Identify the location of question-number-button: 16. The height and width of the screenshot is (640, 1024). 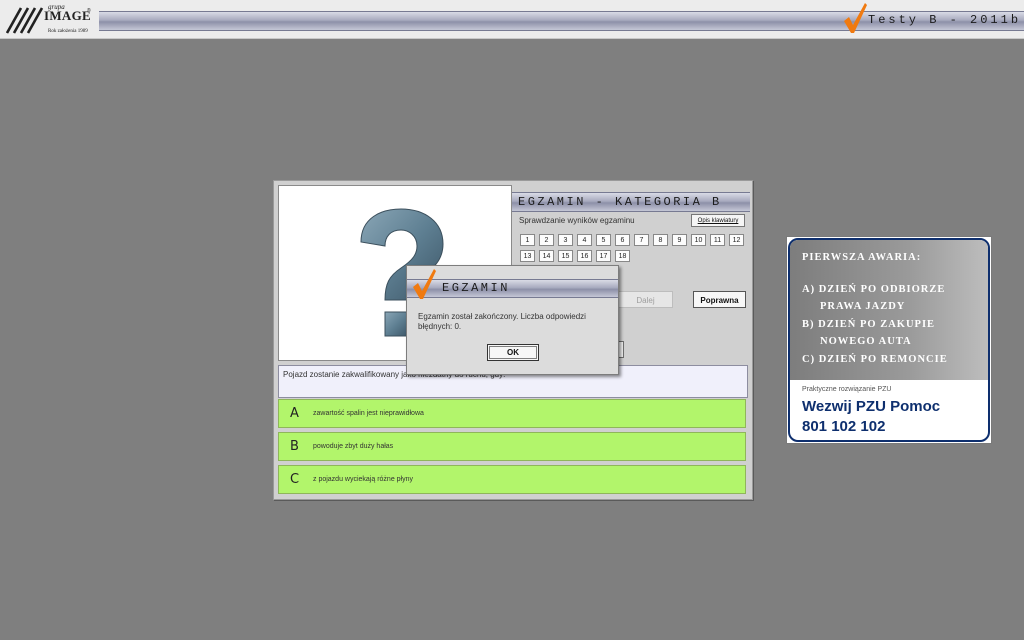
(584, 256).